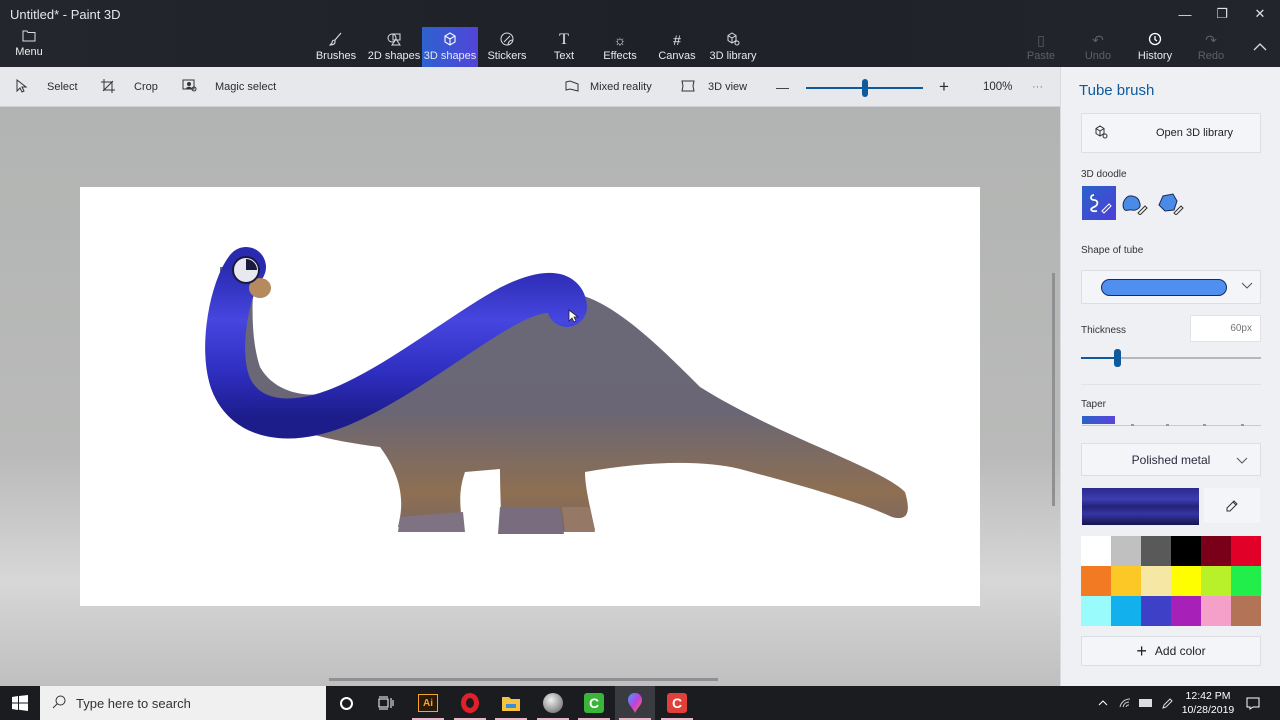 This screenshot has height=720, width=1280. Describe the element at coordinates (1146, 703) in the screenshot. I see `battery-tray-icon` at that location.